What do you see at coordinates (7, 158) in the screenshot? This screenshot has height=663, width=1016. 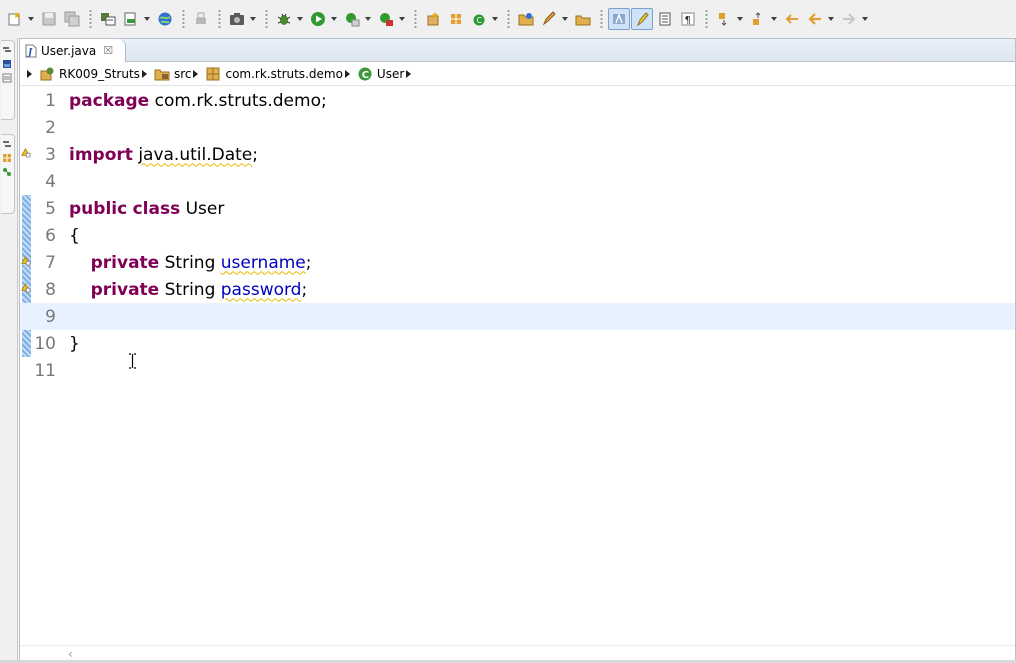 I see `grid-view-icon` at bounding box center [7, 158].